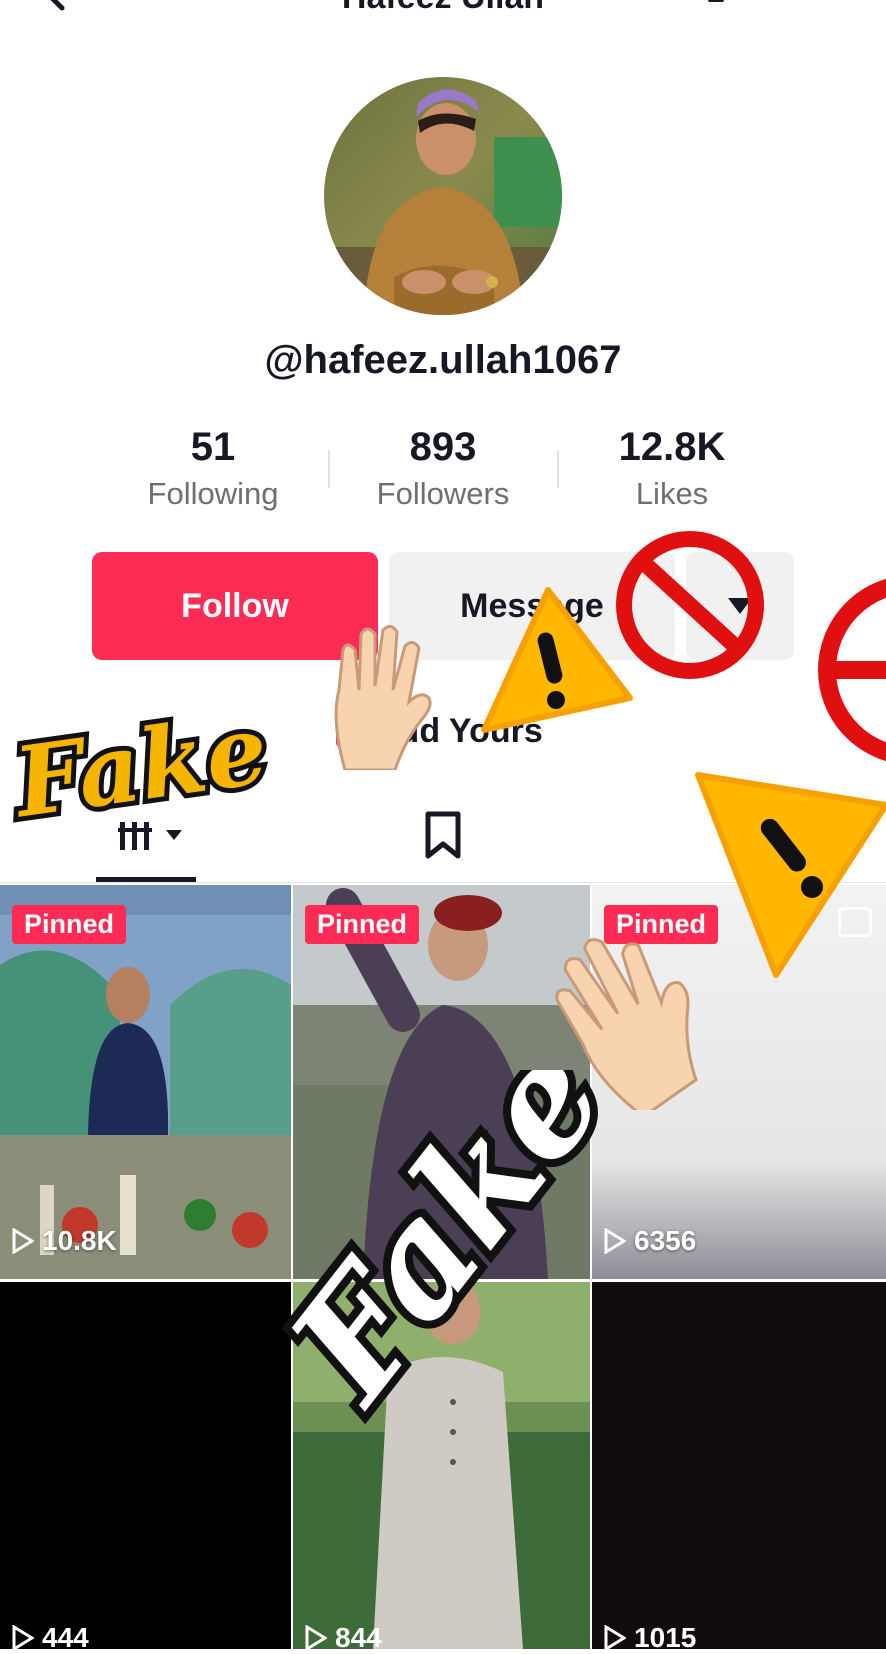 The height and width of the screenshot is (1654, 886). What do you see at coordinates (443, 493) in the screenshot?
I see `followers-label: Followers` at bounding box center [443, 493].